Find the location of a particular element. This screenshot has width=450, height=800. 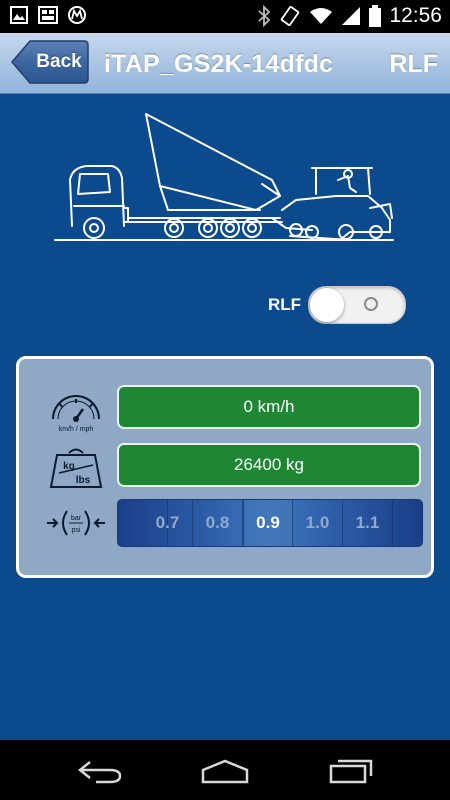

navigation-bar is located at coordinates (225, 770).